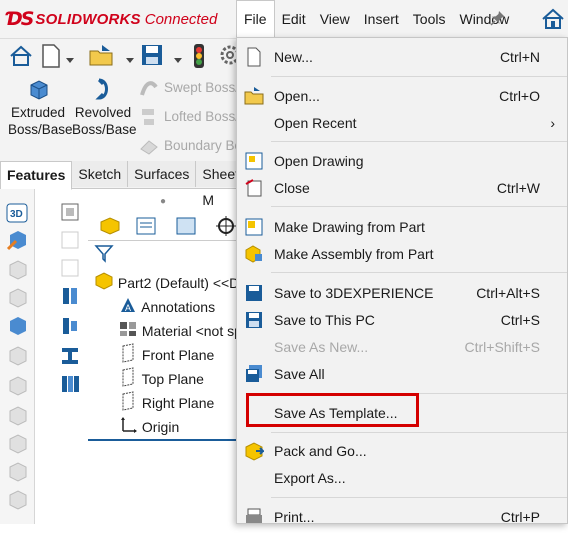 Image resolution: width=568 pixels, height=535 pixels. I want to click on menu-window: Window, so click(484, 19).